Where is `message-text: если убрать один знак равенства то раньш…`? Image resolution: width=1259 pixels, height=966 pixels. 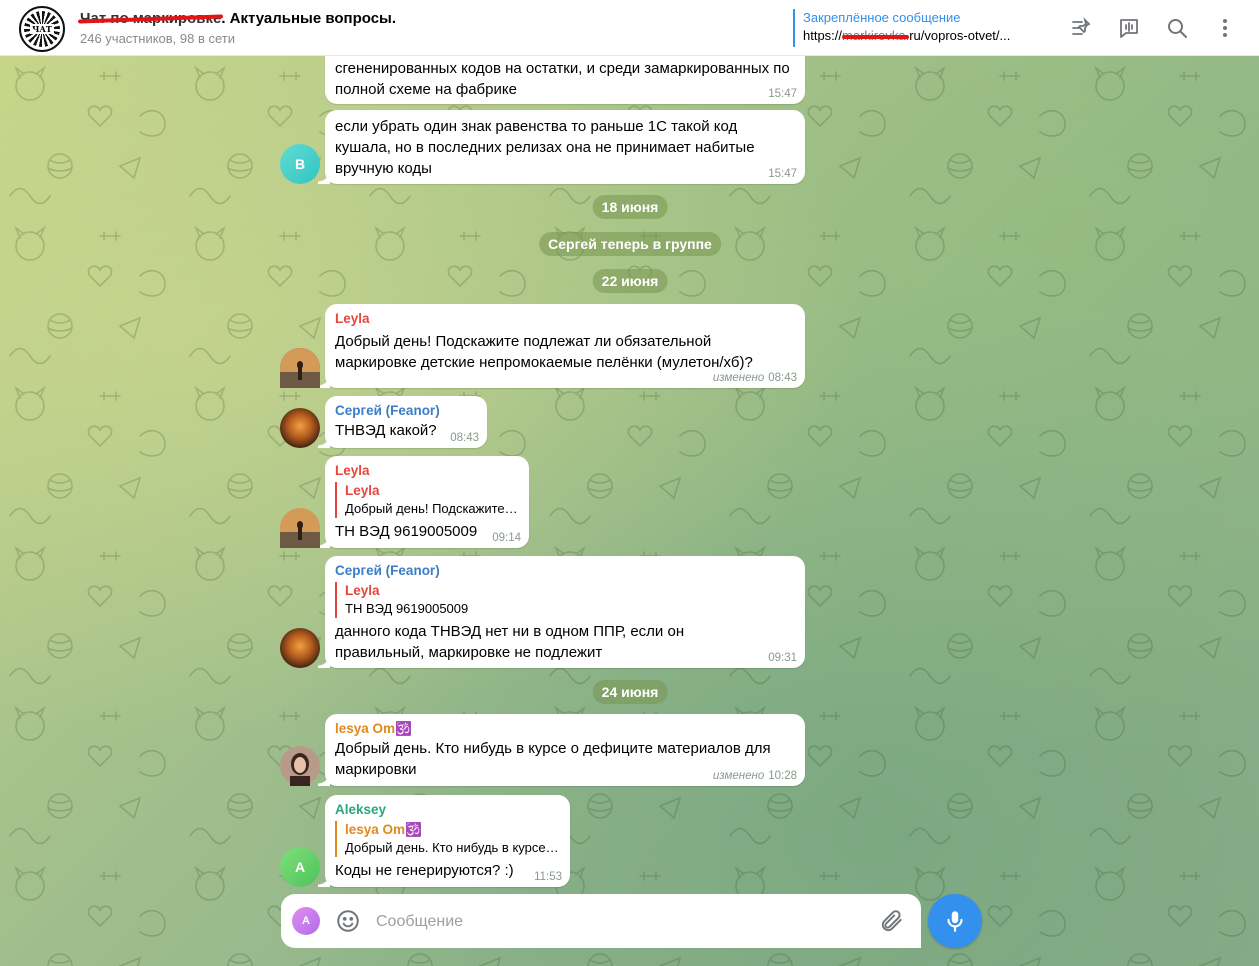 message-text: если убрать один знак равенства то раньш… is located at coordinates (545, 147).